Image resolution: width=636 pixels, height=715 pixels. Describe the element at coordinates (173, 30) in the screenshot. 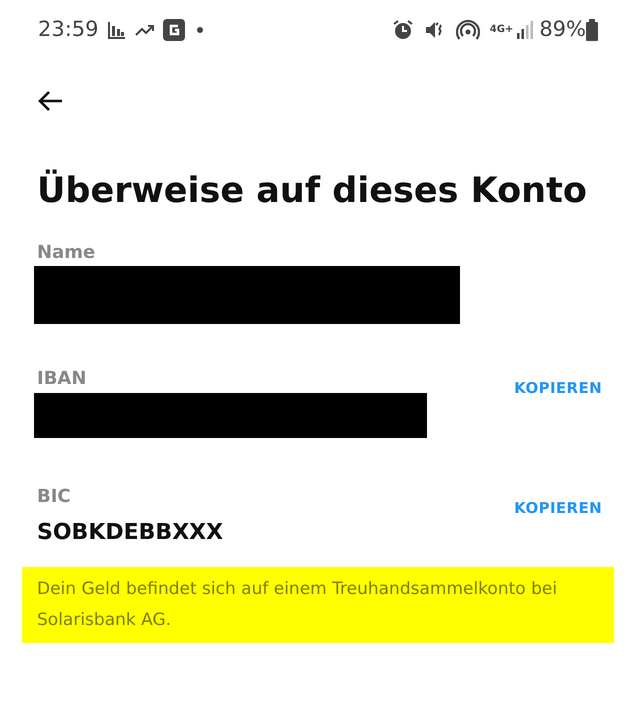

I see `app-icon` at that location.